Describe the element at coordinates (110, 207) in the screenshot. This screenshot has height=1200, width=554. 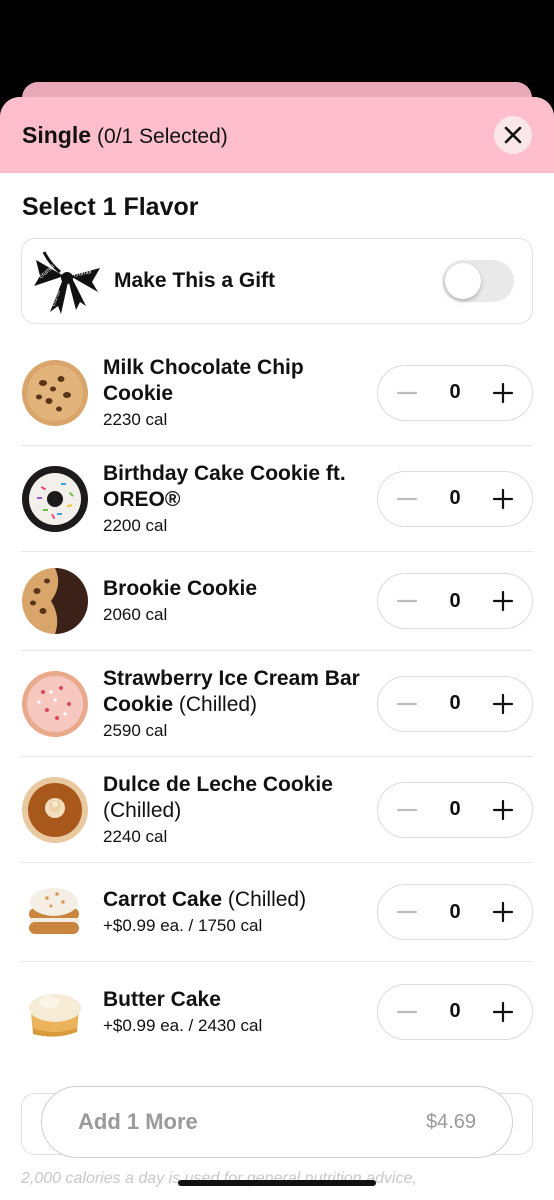
I see `section-title: Select 1 Flavor` at that location.